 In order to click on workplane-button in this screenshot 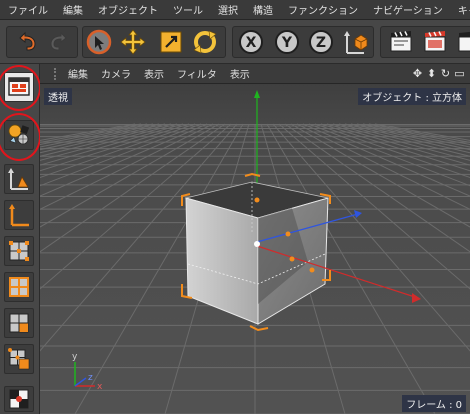, I will do `click(19, 215)`.